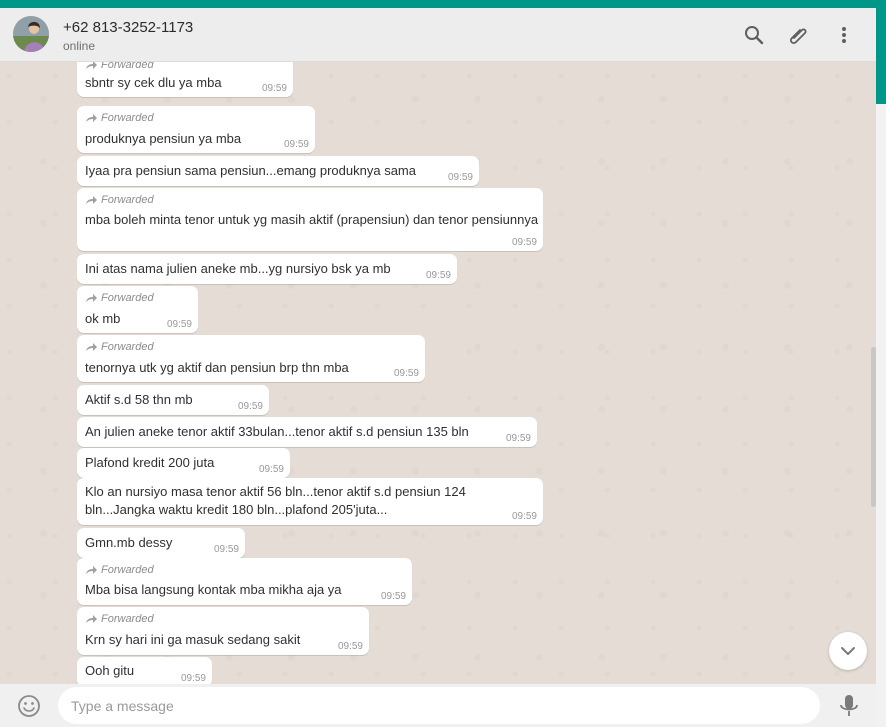  I want to click on message-composer, so click(438, 705).